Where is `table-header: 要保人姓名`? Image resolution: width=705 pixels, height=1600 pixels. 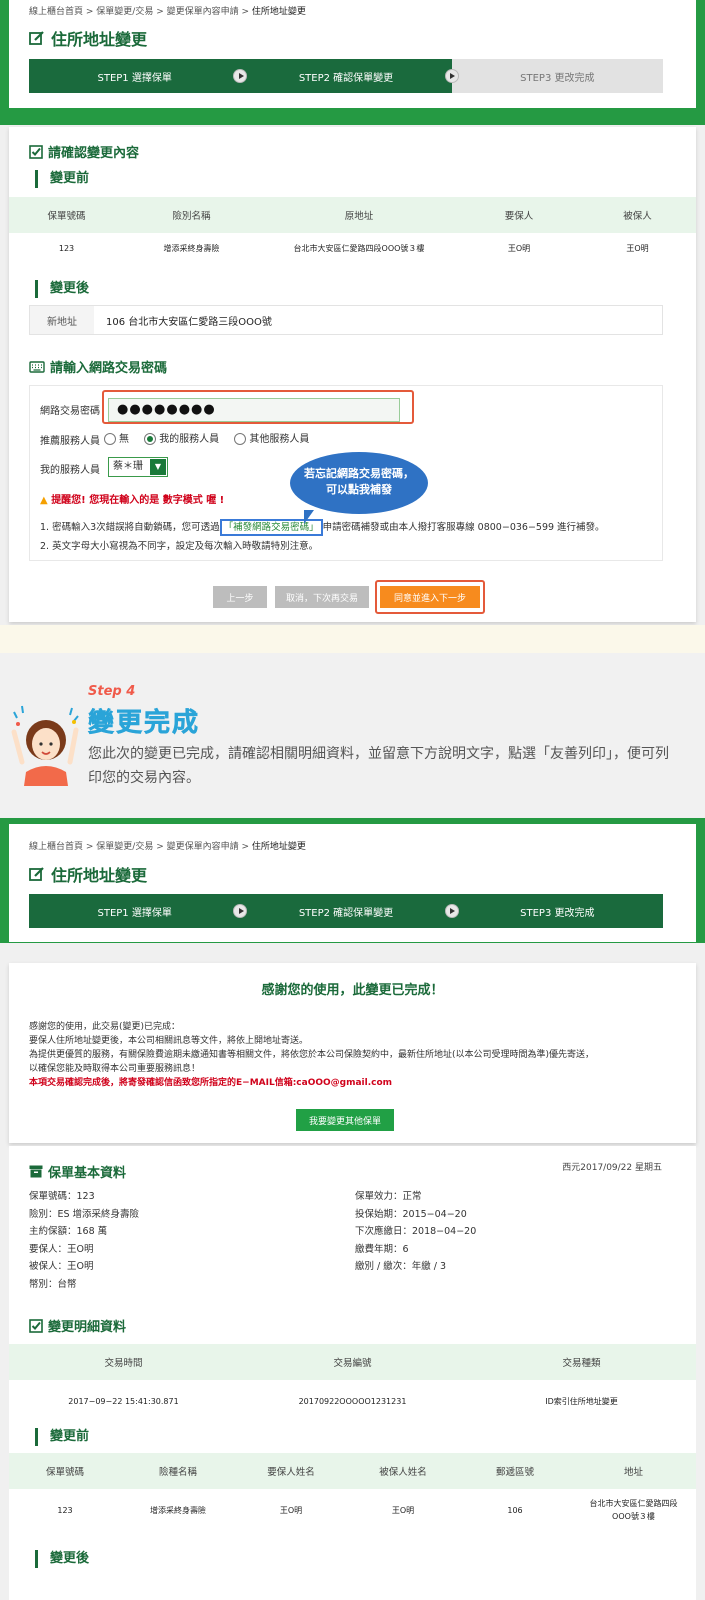 table-header: 要保人姓名 is located at coordinates (291, 1471).